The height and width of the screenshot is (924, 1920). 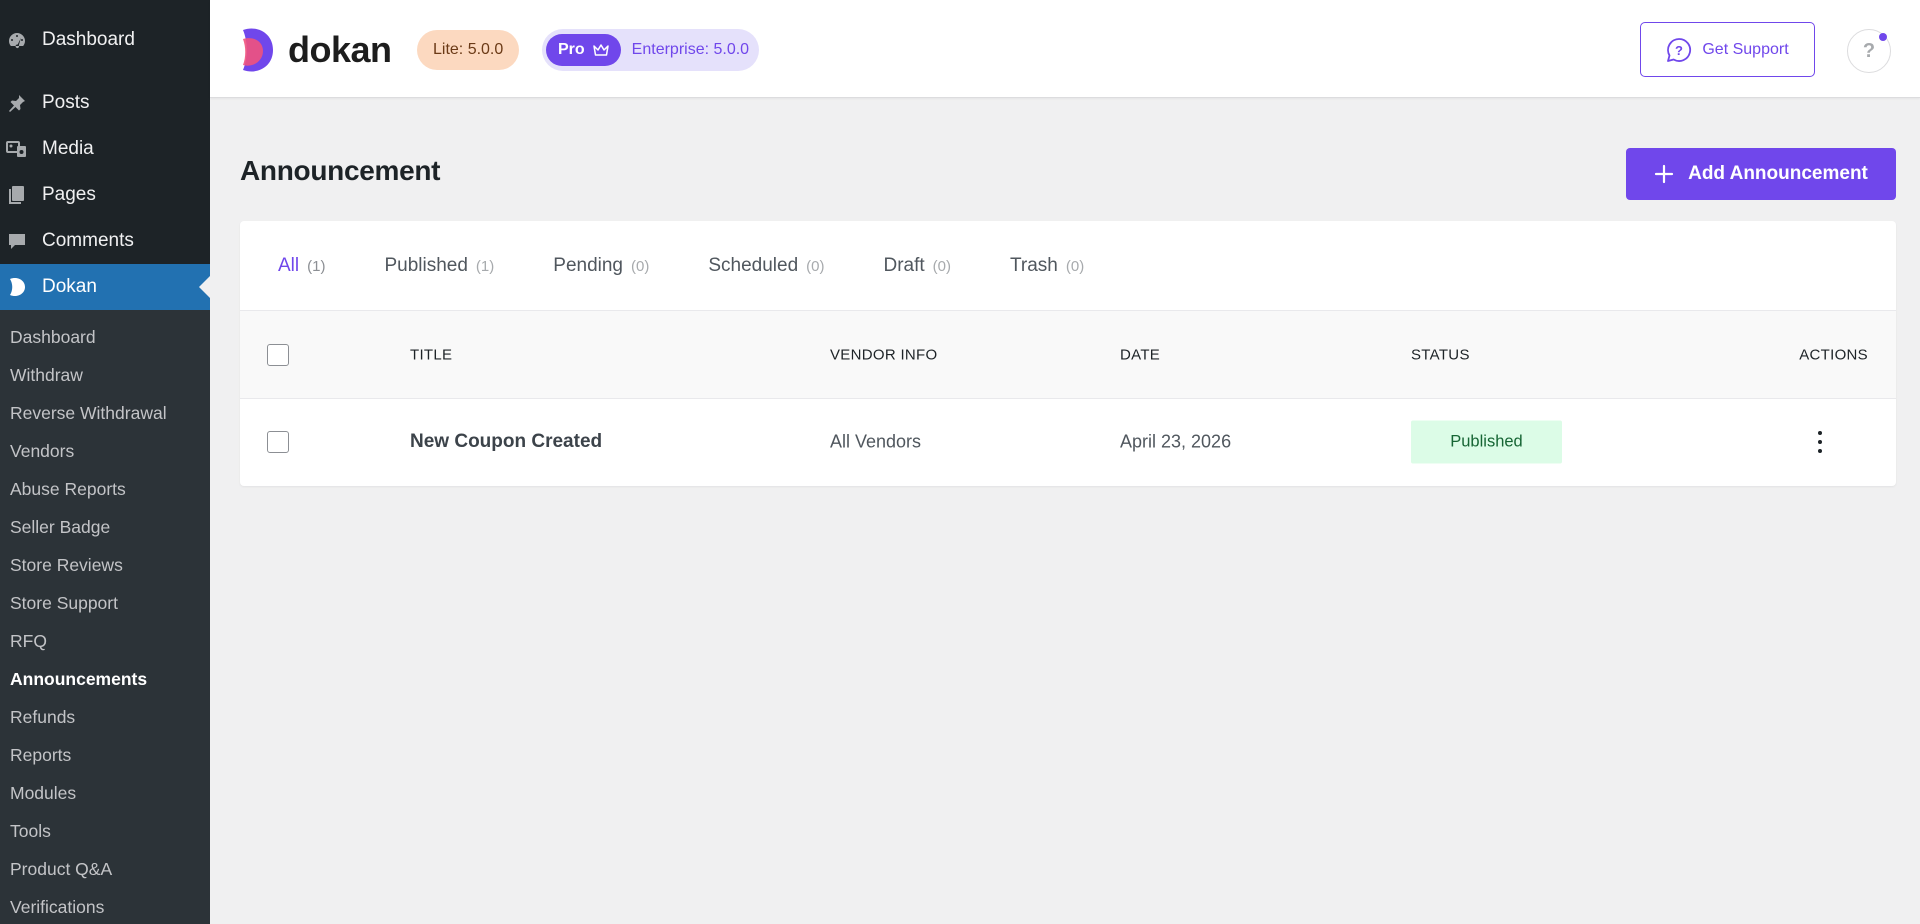 I want to click on tab-label: Draft, so click(x=904, y=265).